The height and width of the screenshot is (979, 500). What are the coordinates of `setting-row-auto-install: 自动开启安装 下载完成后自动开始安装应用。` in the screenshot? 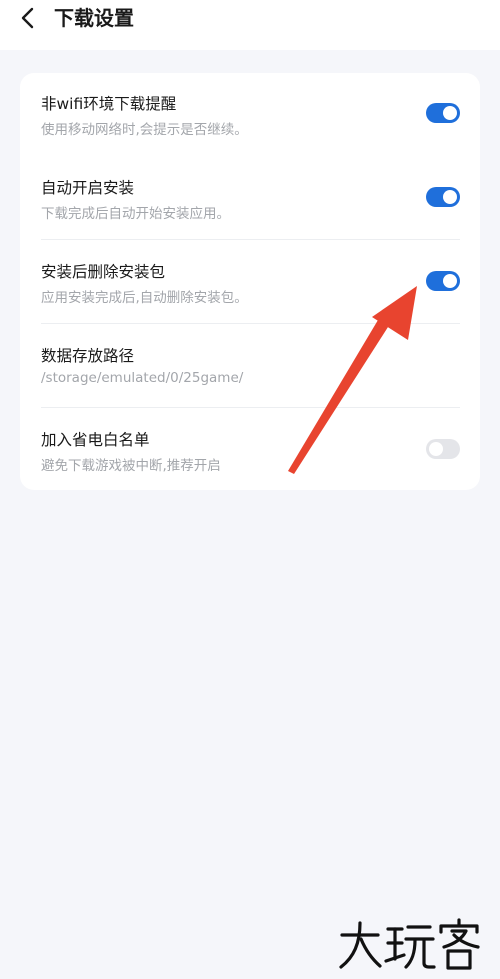 It's located at (250, 199).